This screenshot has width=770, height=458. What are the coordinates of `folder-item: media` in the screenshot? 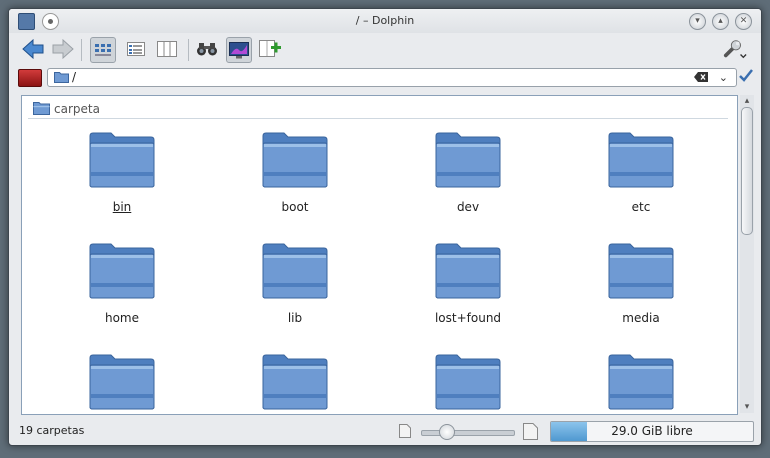 It's located at (641, 284).